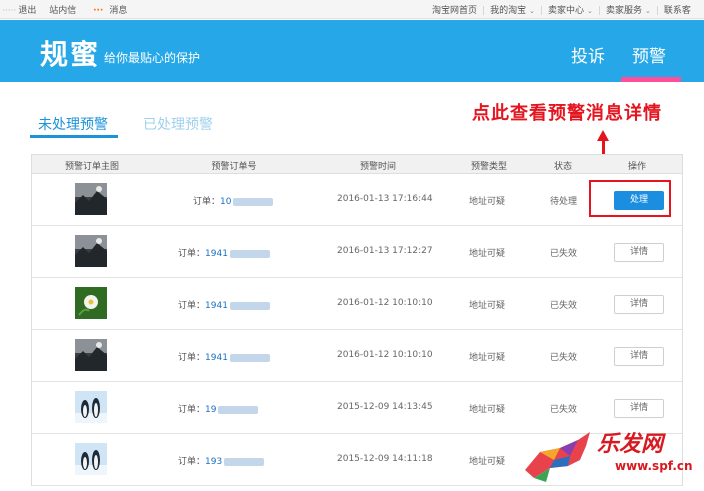 Image resolution: width=704 pixels, height=491 pixels. I want to click on order-number-cell: 订单：19, so click(218, 408).